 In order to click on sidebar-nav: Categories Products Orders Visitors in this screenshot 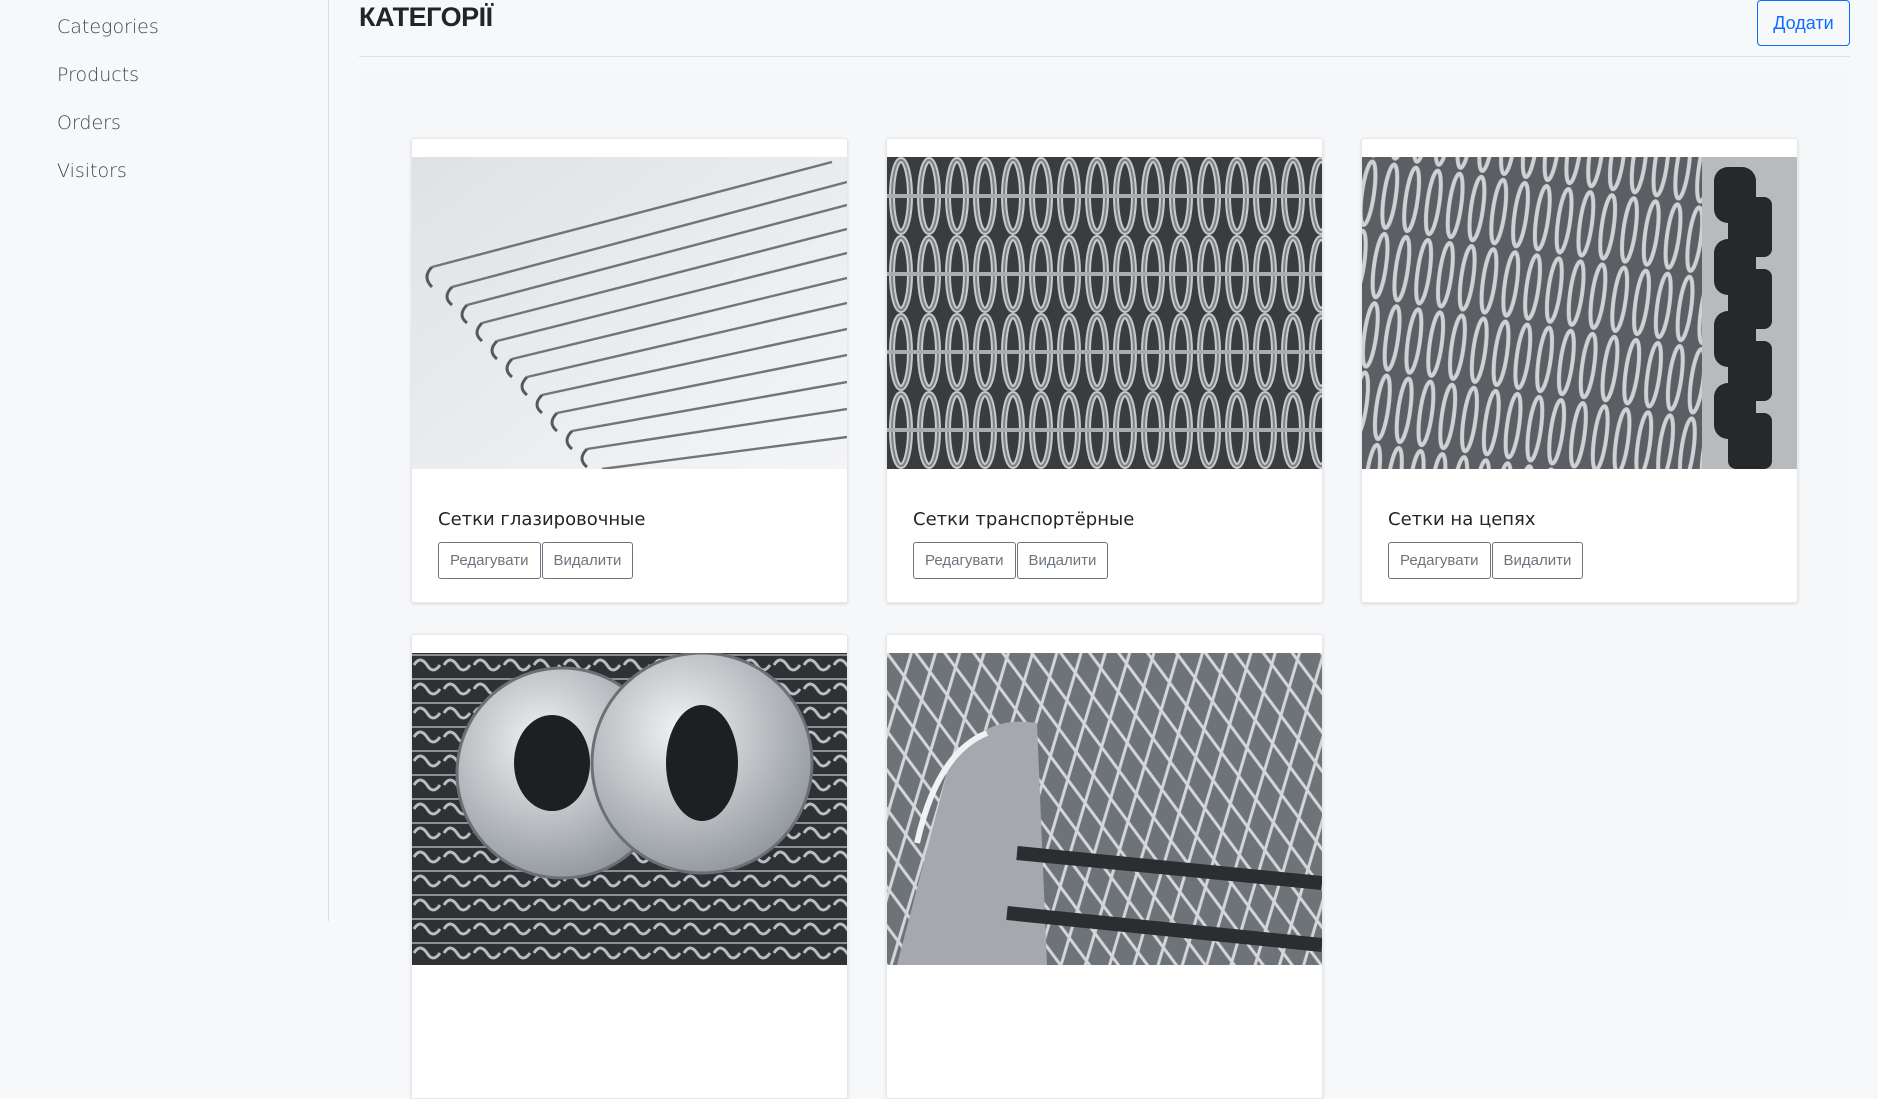, I will do `click(164, 102)`.